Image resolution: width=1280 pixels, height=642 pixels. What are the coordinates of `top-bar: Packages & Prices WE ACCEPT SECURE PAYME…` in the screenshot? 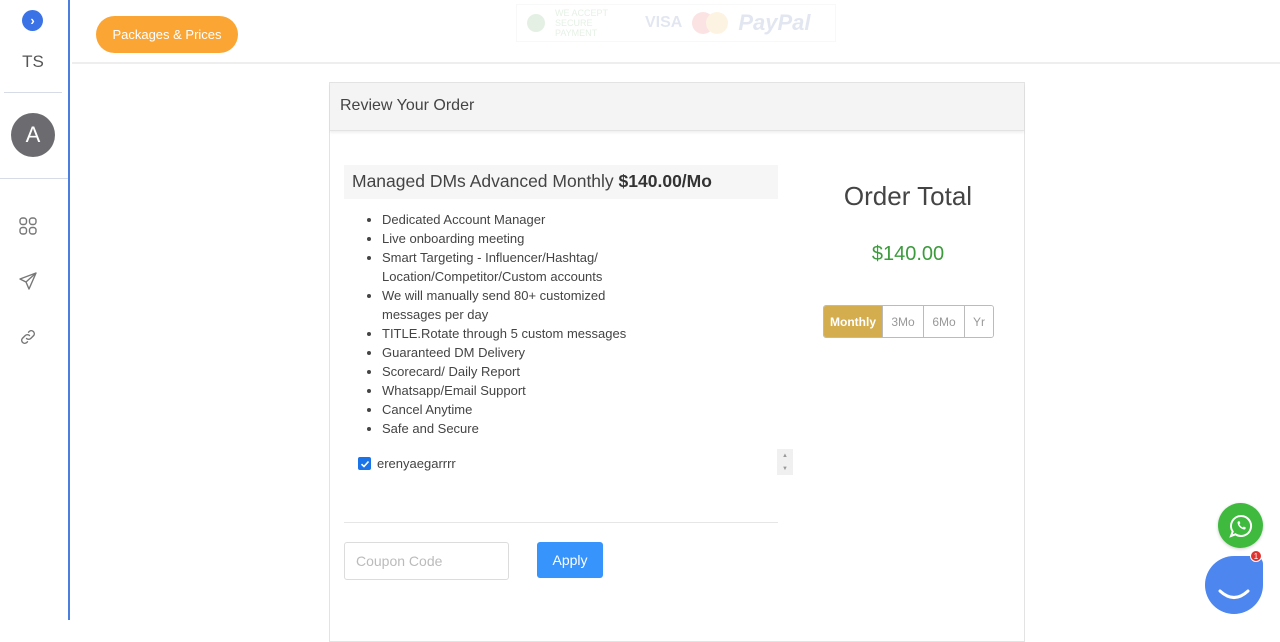 It's located at (676, 32).